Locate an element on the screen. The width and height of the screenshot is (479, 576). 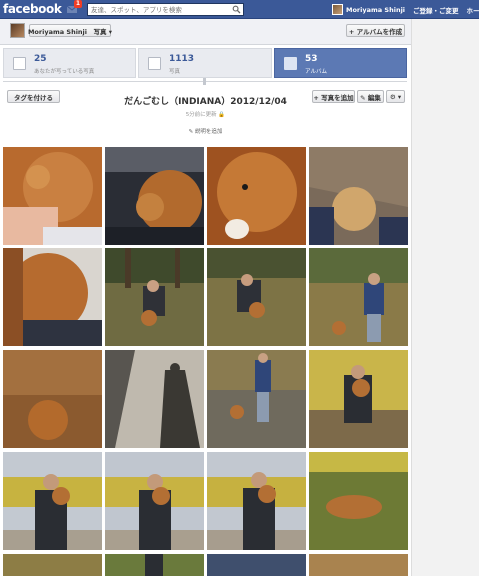
tile-photos: 1113 写真 is located at coordinates (205, 63).